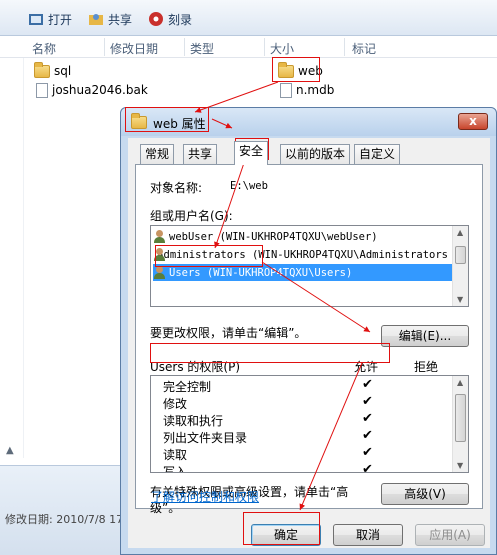 This screenshot has width=497, height=555. Describe the element at coordinates (228, 333) in the screenshot. I see `change-hint: 要更改权限，请单击“编辑”。` at that location.